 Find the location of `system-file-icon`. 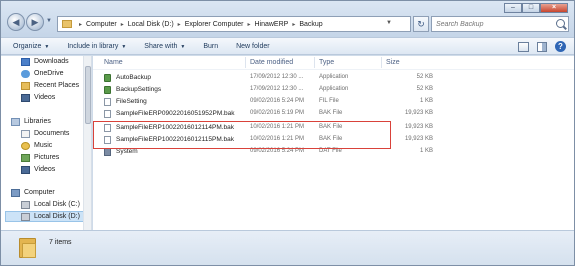

system-file-icon is located at coordinates (107, 152).